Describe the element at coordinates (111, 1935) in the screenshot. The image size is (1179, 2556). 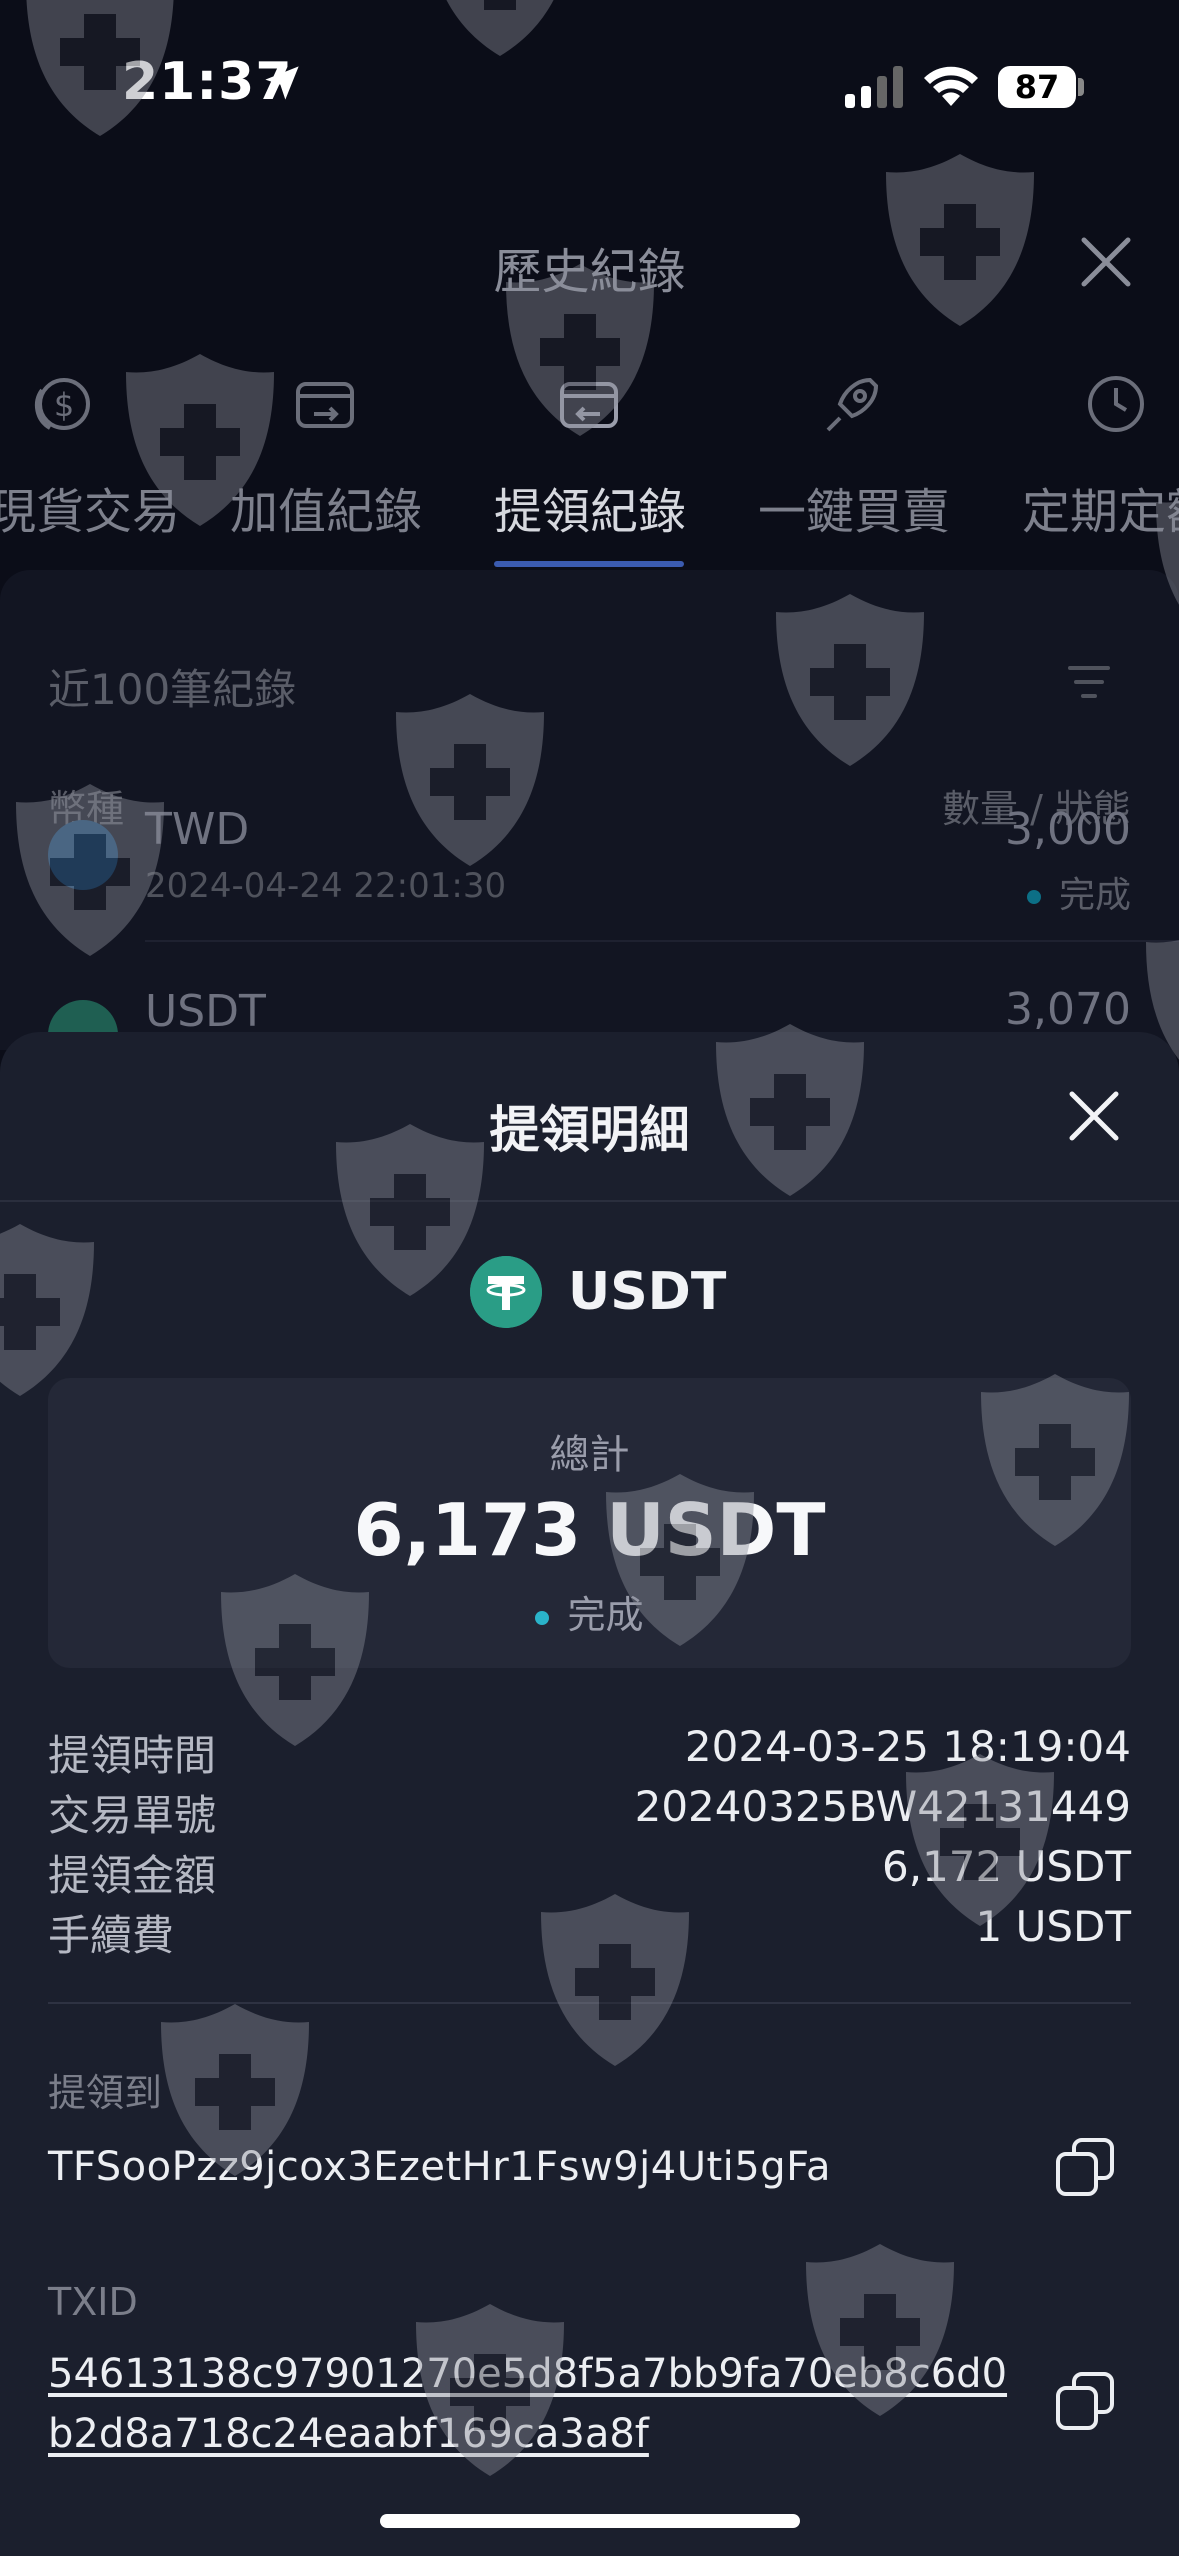
I see `detail-label-fee: 手續費` at that location.